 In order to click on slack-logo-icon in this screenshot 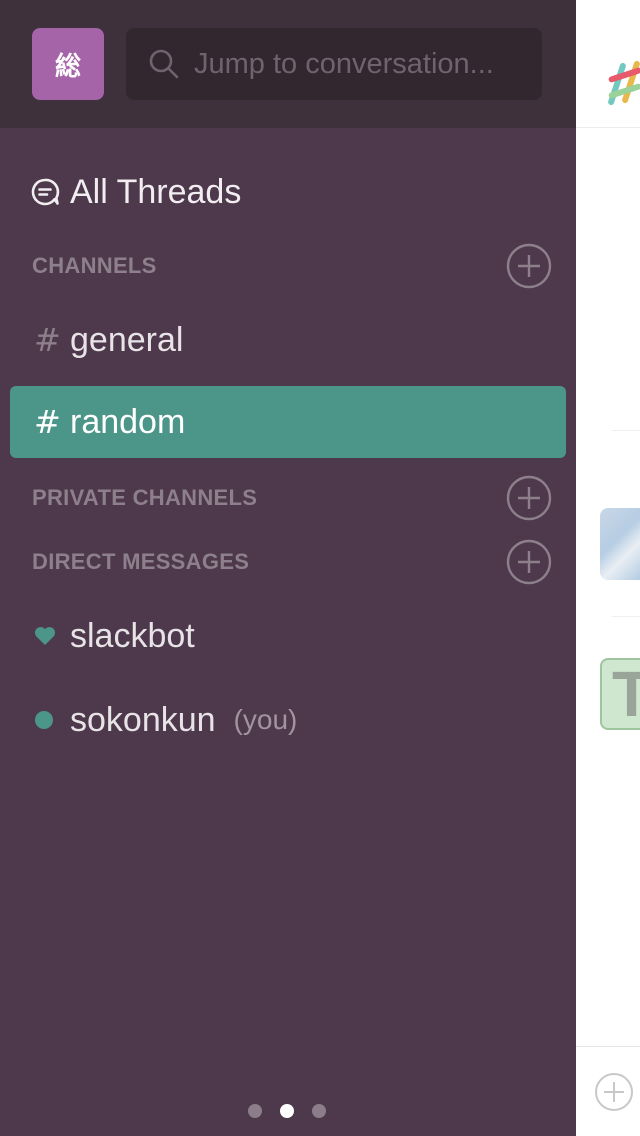, I will do `click(624, 83)`.